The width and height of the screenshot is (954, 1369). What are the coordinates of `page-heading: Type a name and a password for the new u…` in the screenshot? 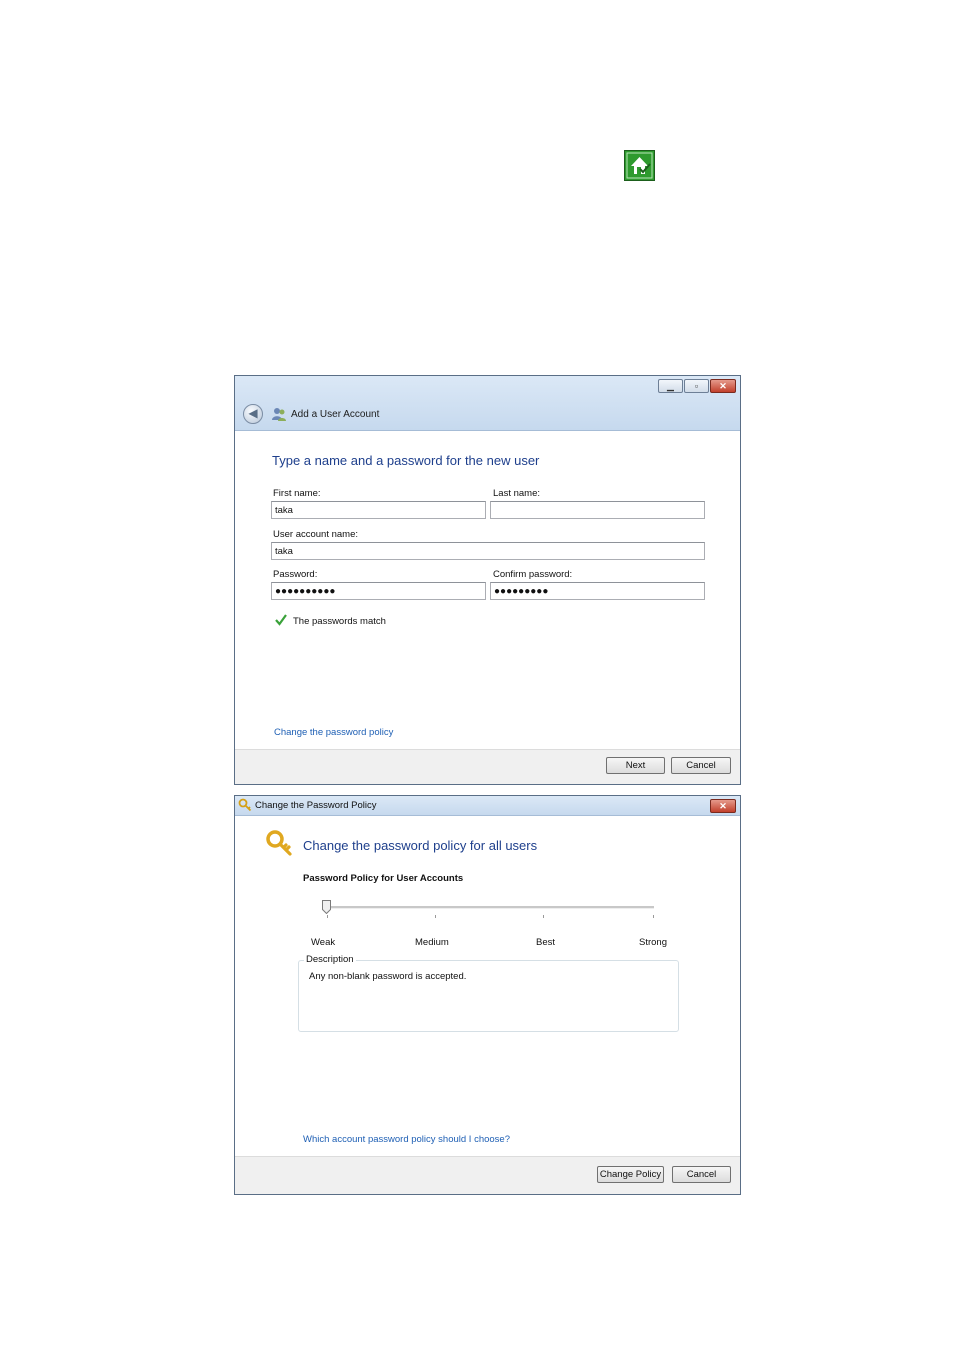 It's located at (406, 460).